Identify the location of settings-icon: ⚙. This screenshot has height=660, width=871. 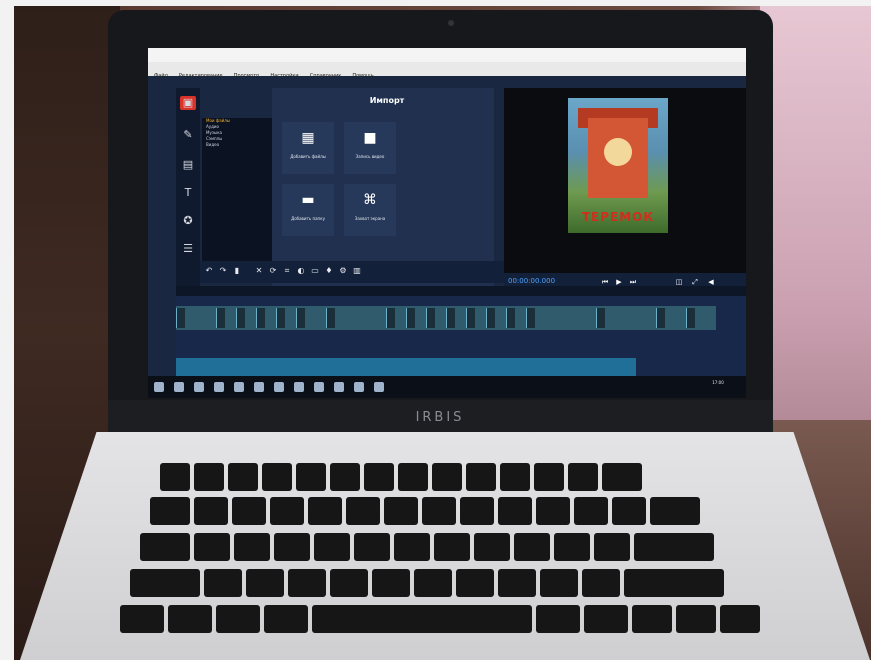
(343, 271).